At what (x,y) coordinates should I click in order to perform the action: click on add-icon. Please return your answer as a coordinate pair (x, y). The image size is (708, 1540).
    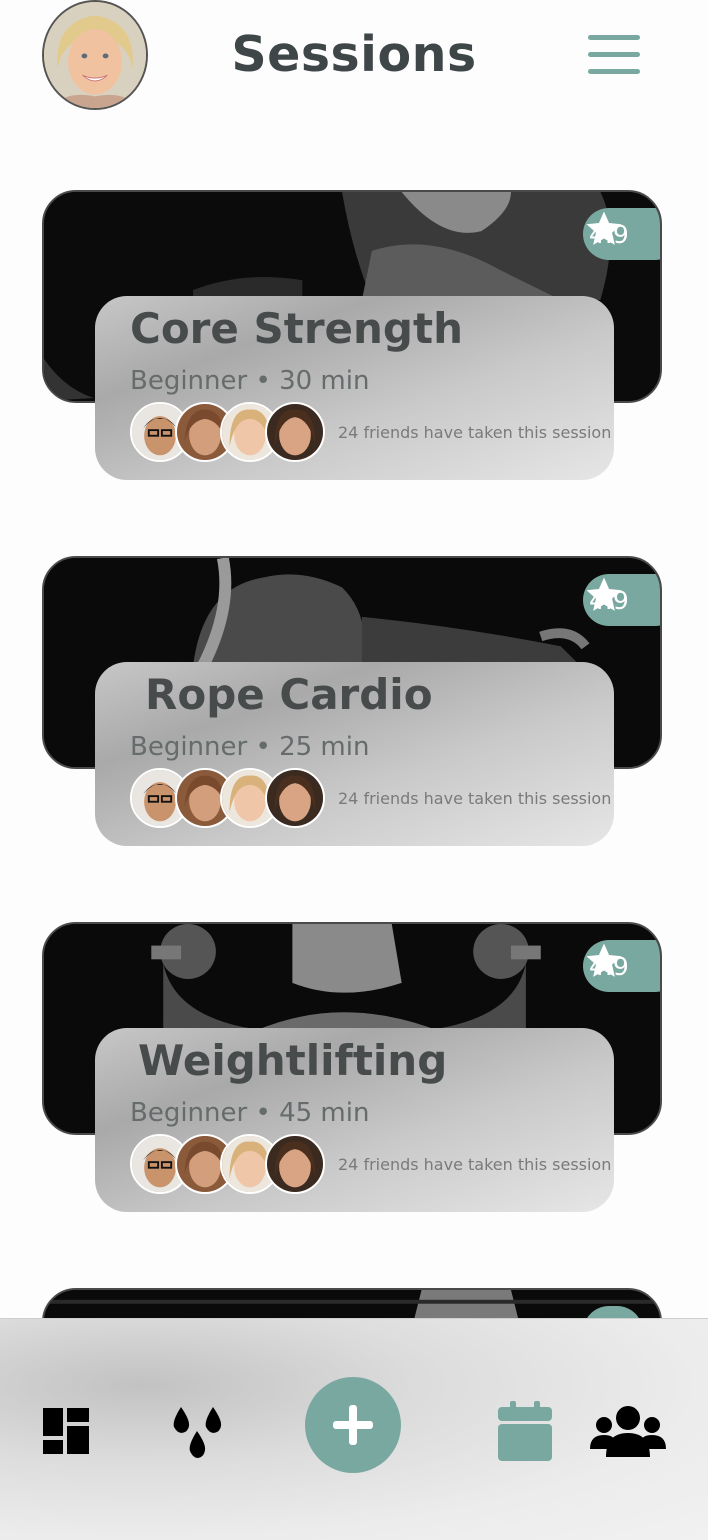
    Looking at the image, I should click on (353, 1425).